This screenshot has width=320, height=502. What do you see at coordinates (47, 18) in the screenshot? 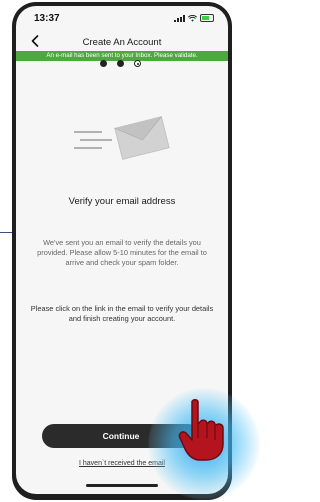
I see `status-time: 13:37` at bounding box center [47, 18].